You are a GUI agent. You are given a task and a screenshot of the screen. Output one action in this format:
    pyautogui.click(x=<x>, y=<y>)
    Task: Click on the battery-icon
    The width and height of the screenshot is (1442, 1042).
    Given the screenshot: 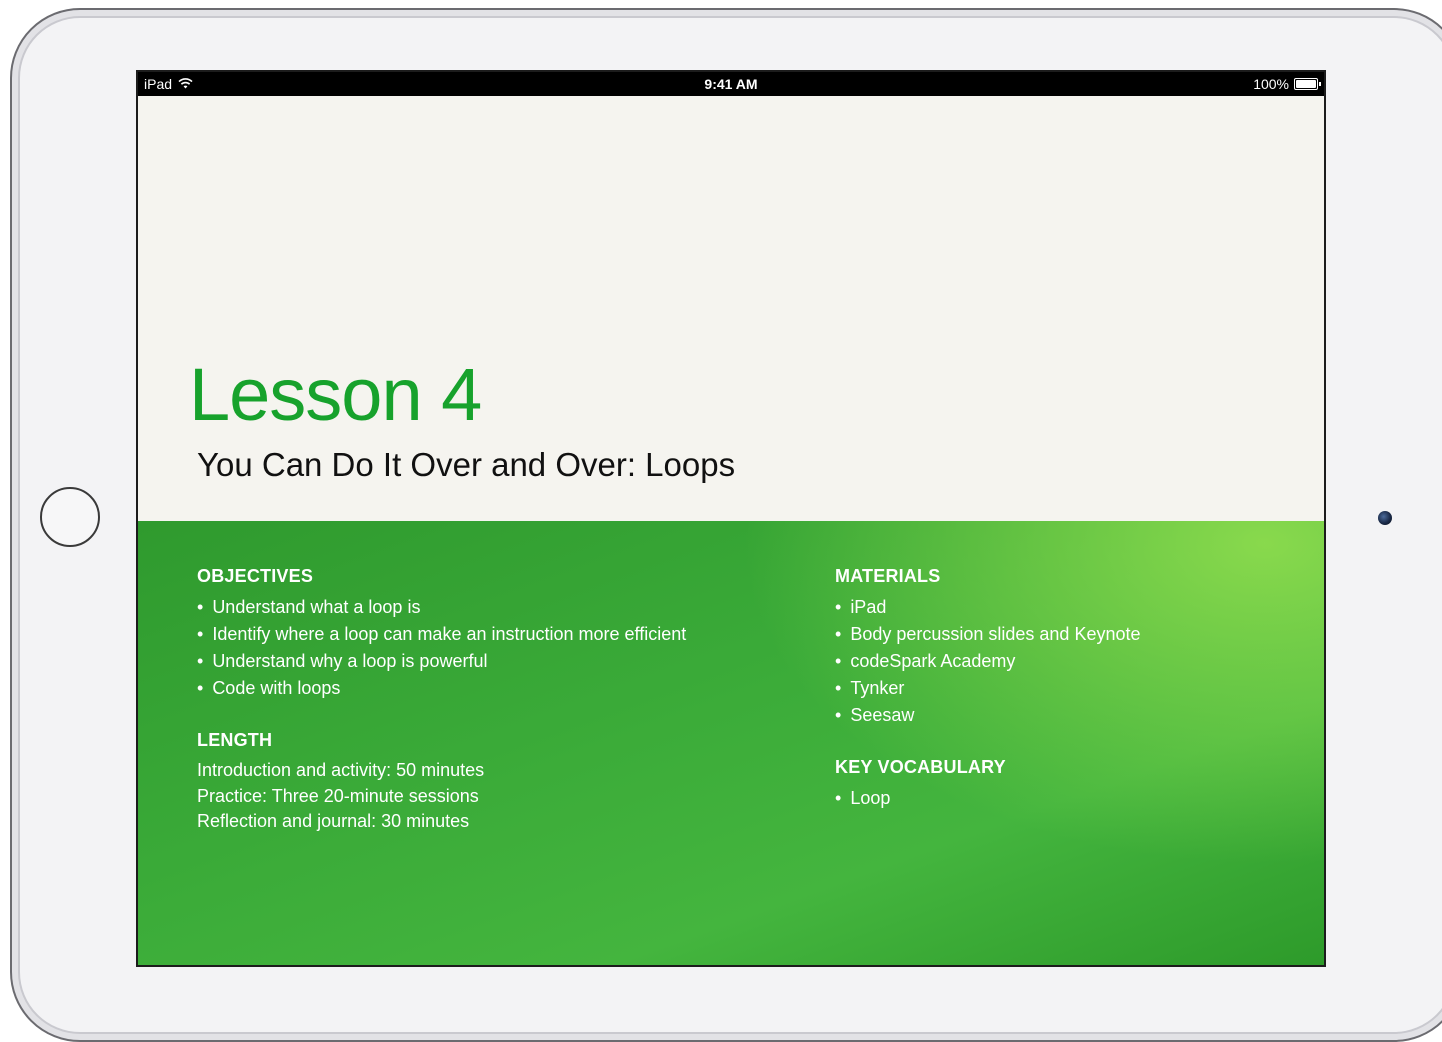 What is the action you would take?
    pyautogui.click(x=1307, y=84)
    